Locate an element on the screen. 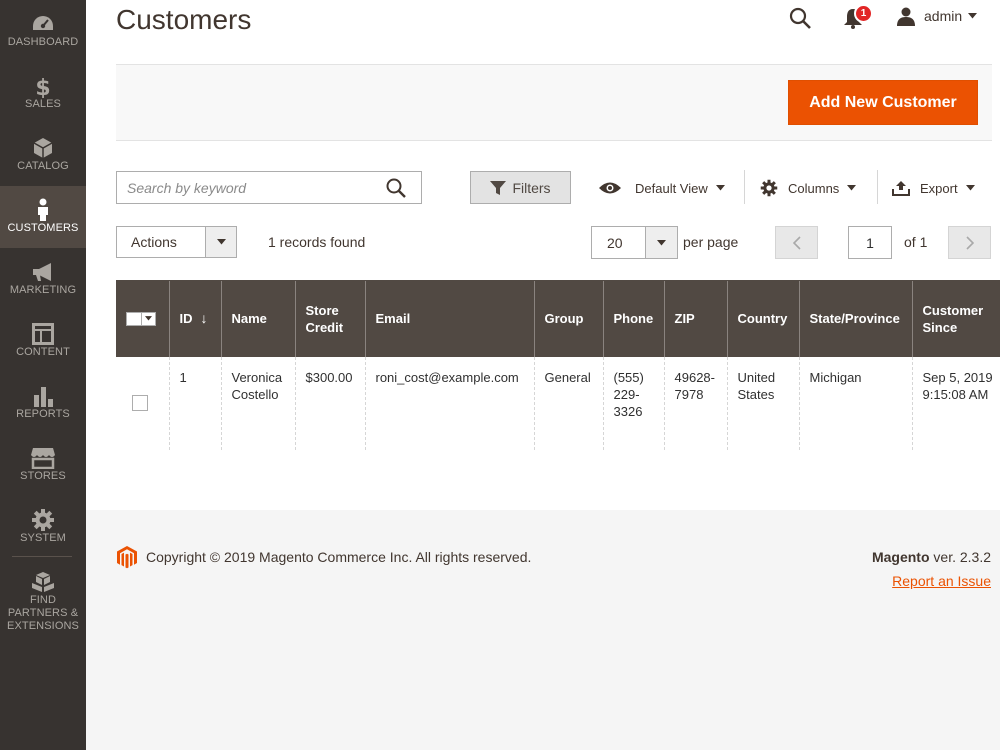  sidebar-item-system: SYSTEM is located at coordinates (43, 527).